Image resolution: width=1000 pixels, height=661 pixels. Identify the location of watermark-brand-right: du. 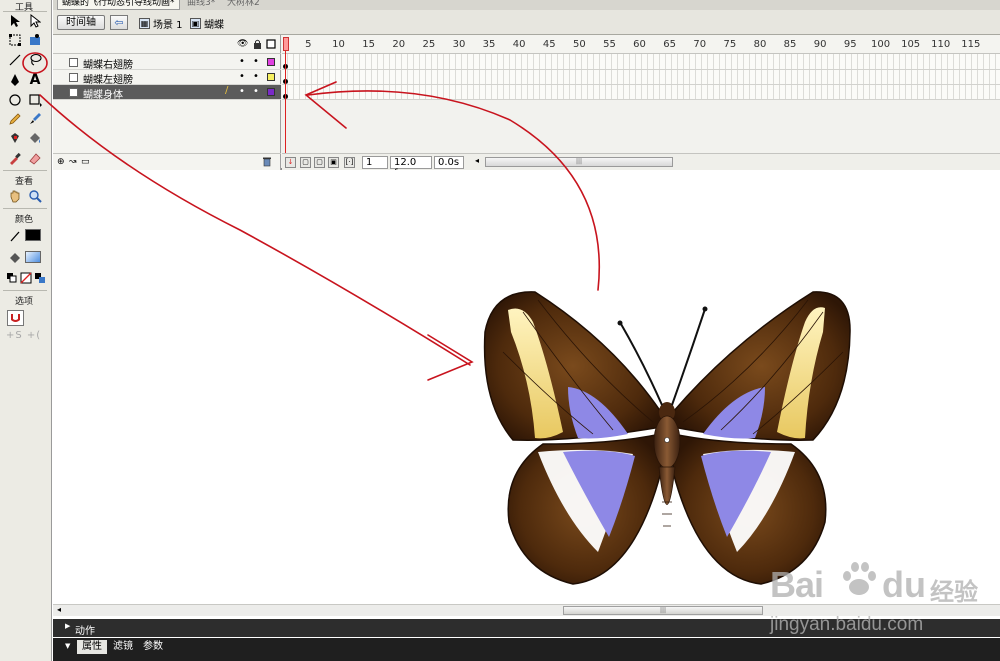
(904, 584).